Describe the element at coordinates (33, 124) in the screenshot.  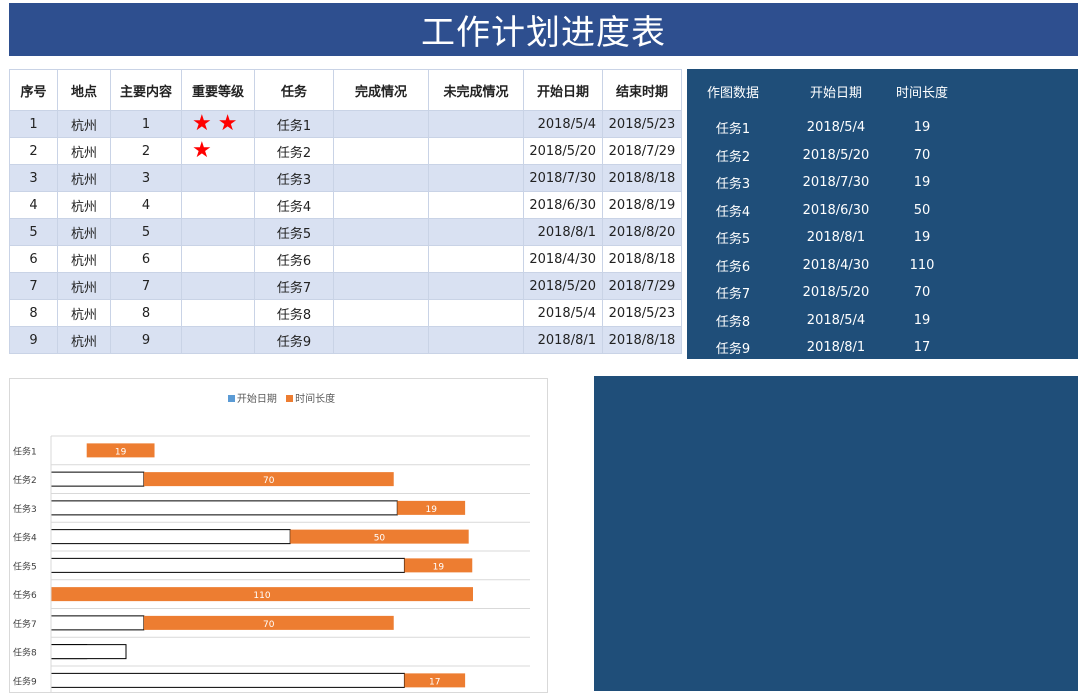
I see `cell-no: 1` at that location.